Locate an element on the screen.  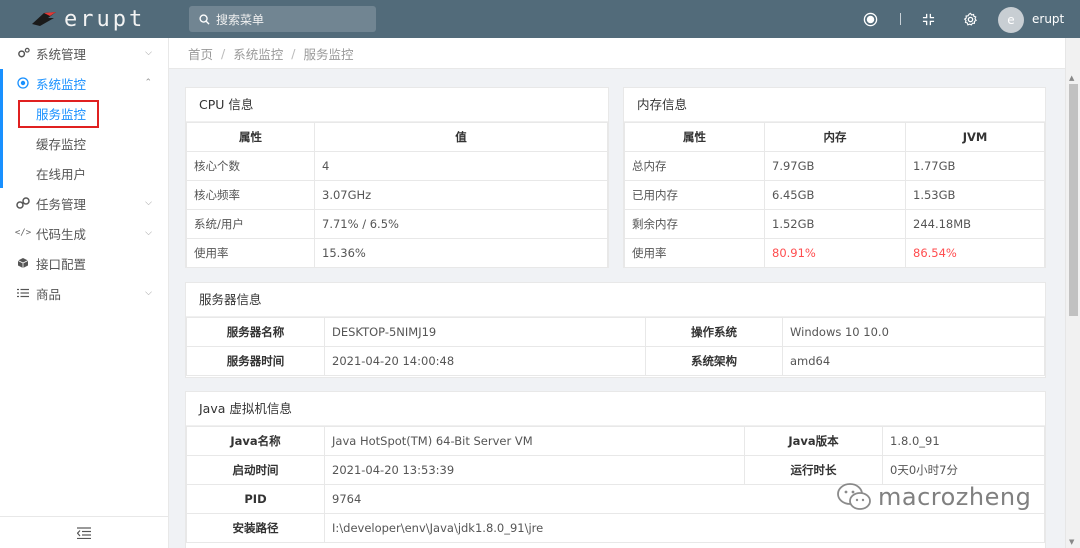
sidebar-subitem-online-users: 在线用户 is located at coordinates (84, 173).